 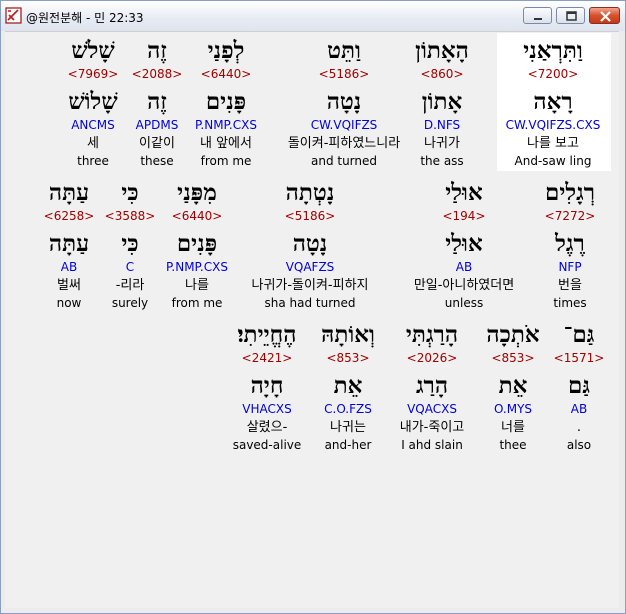 What do you see at coordinates (570, 285) in the screenshot?
I see `korean-gloss: 번을` at bounding box center [570, 285].